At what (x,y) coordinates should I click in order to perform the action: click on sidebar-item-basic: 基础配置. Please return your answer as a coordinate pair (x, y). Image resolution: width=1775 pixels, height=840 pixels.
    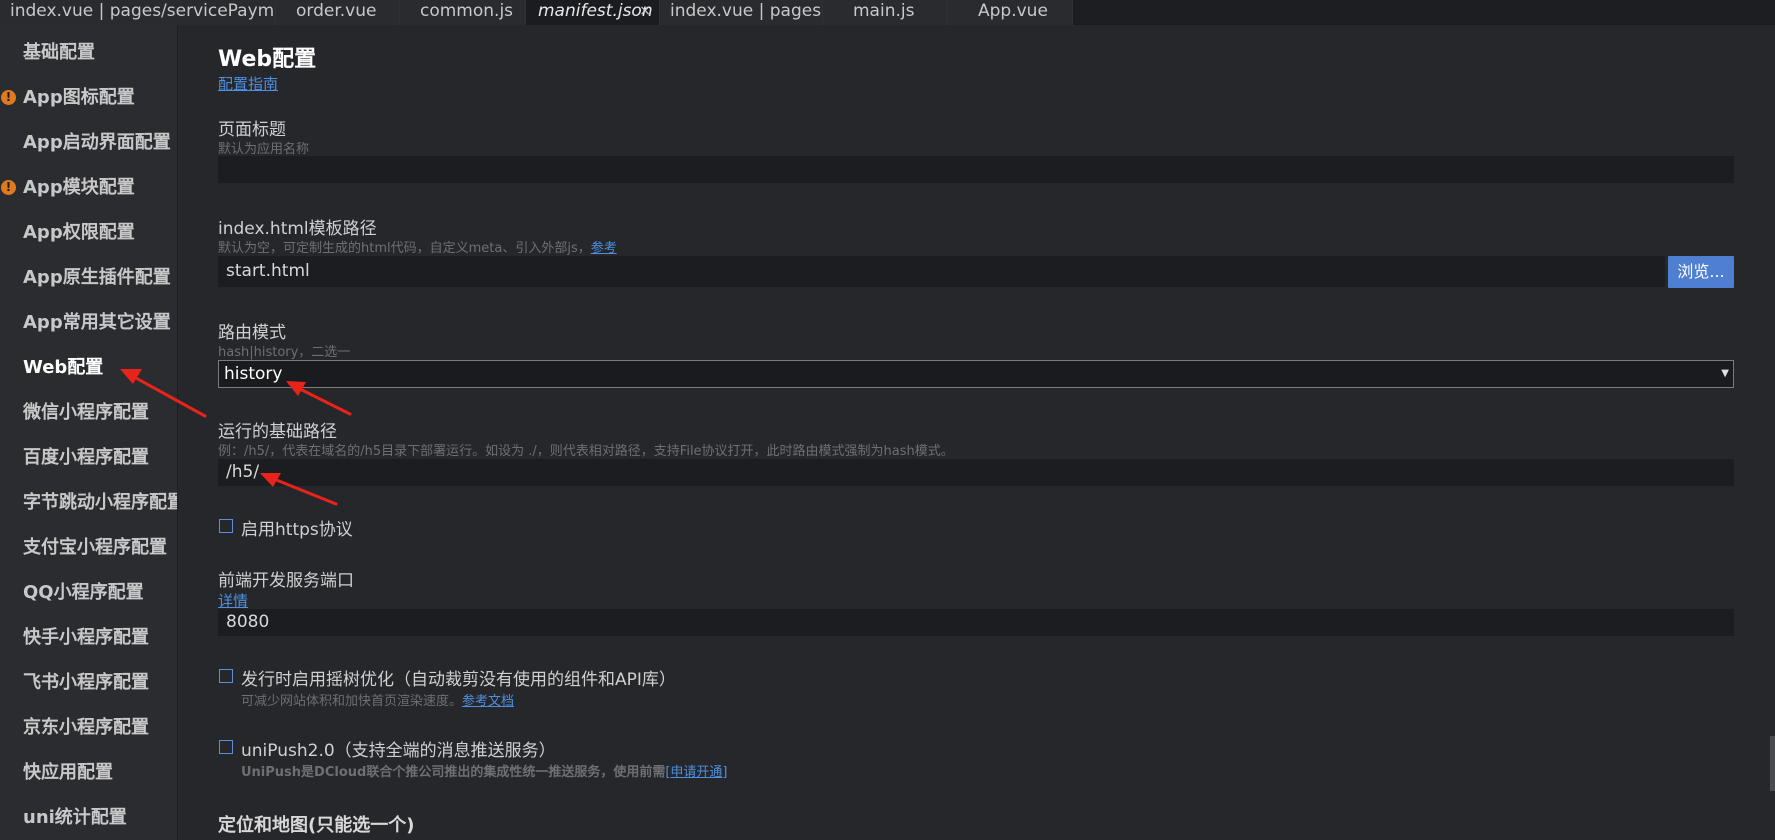
    Looking at the image, I should click on (88, 53).